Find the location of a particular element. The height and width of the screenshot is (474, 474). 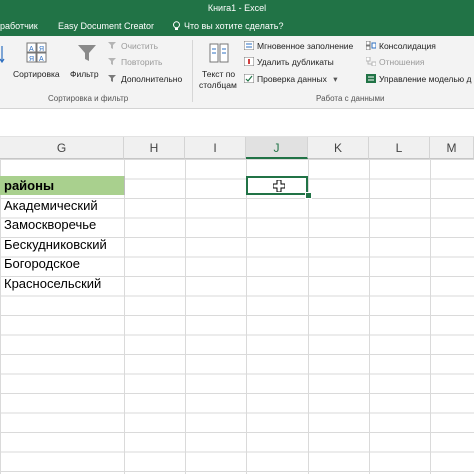

column-header-l: L is located at coordinates (399, 148).